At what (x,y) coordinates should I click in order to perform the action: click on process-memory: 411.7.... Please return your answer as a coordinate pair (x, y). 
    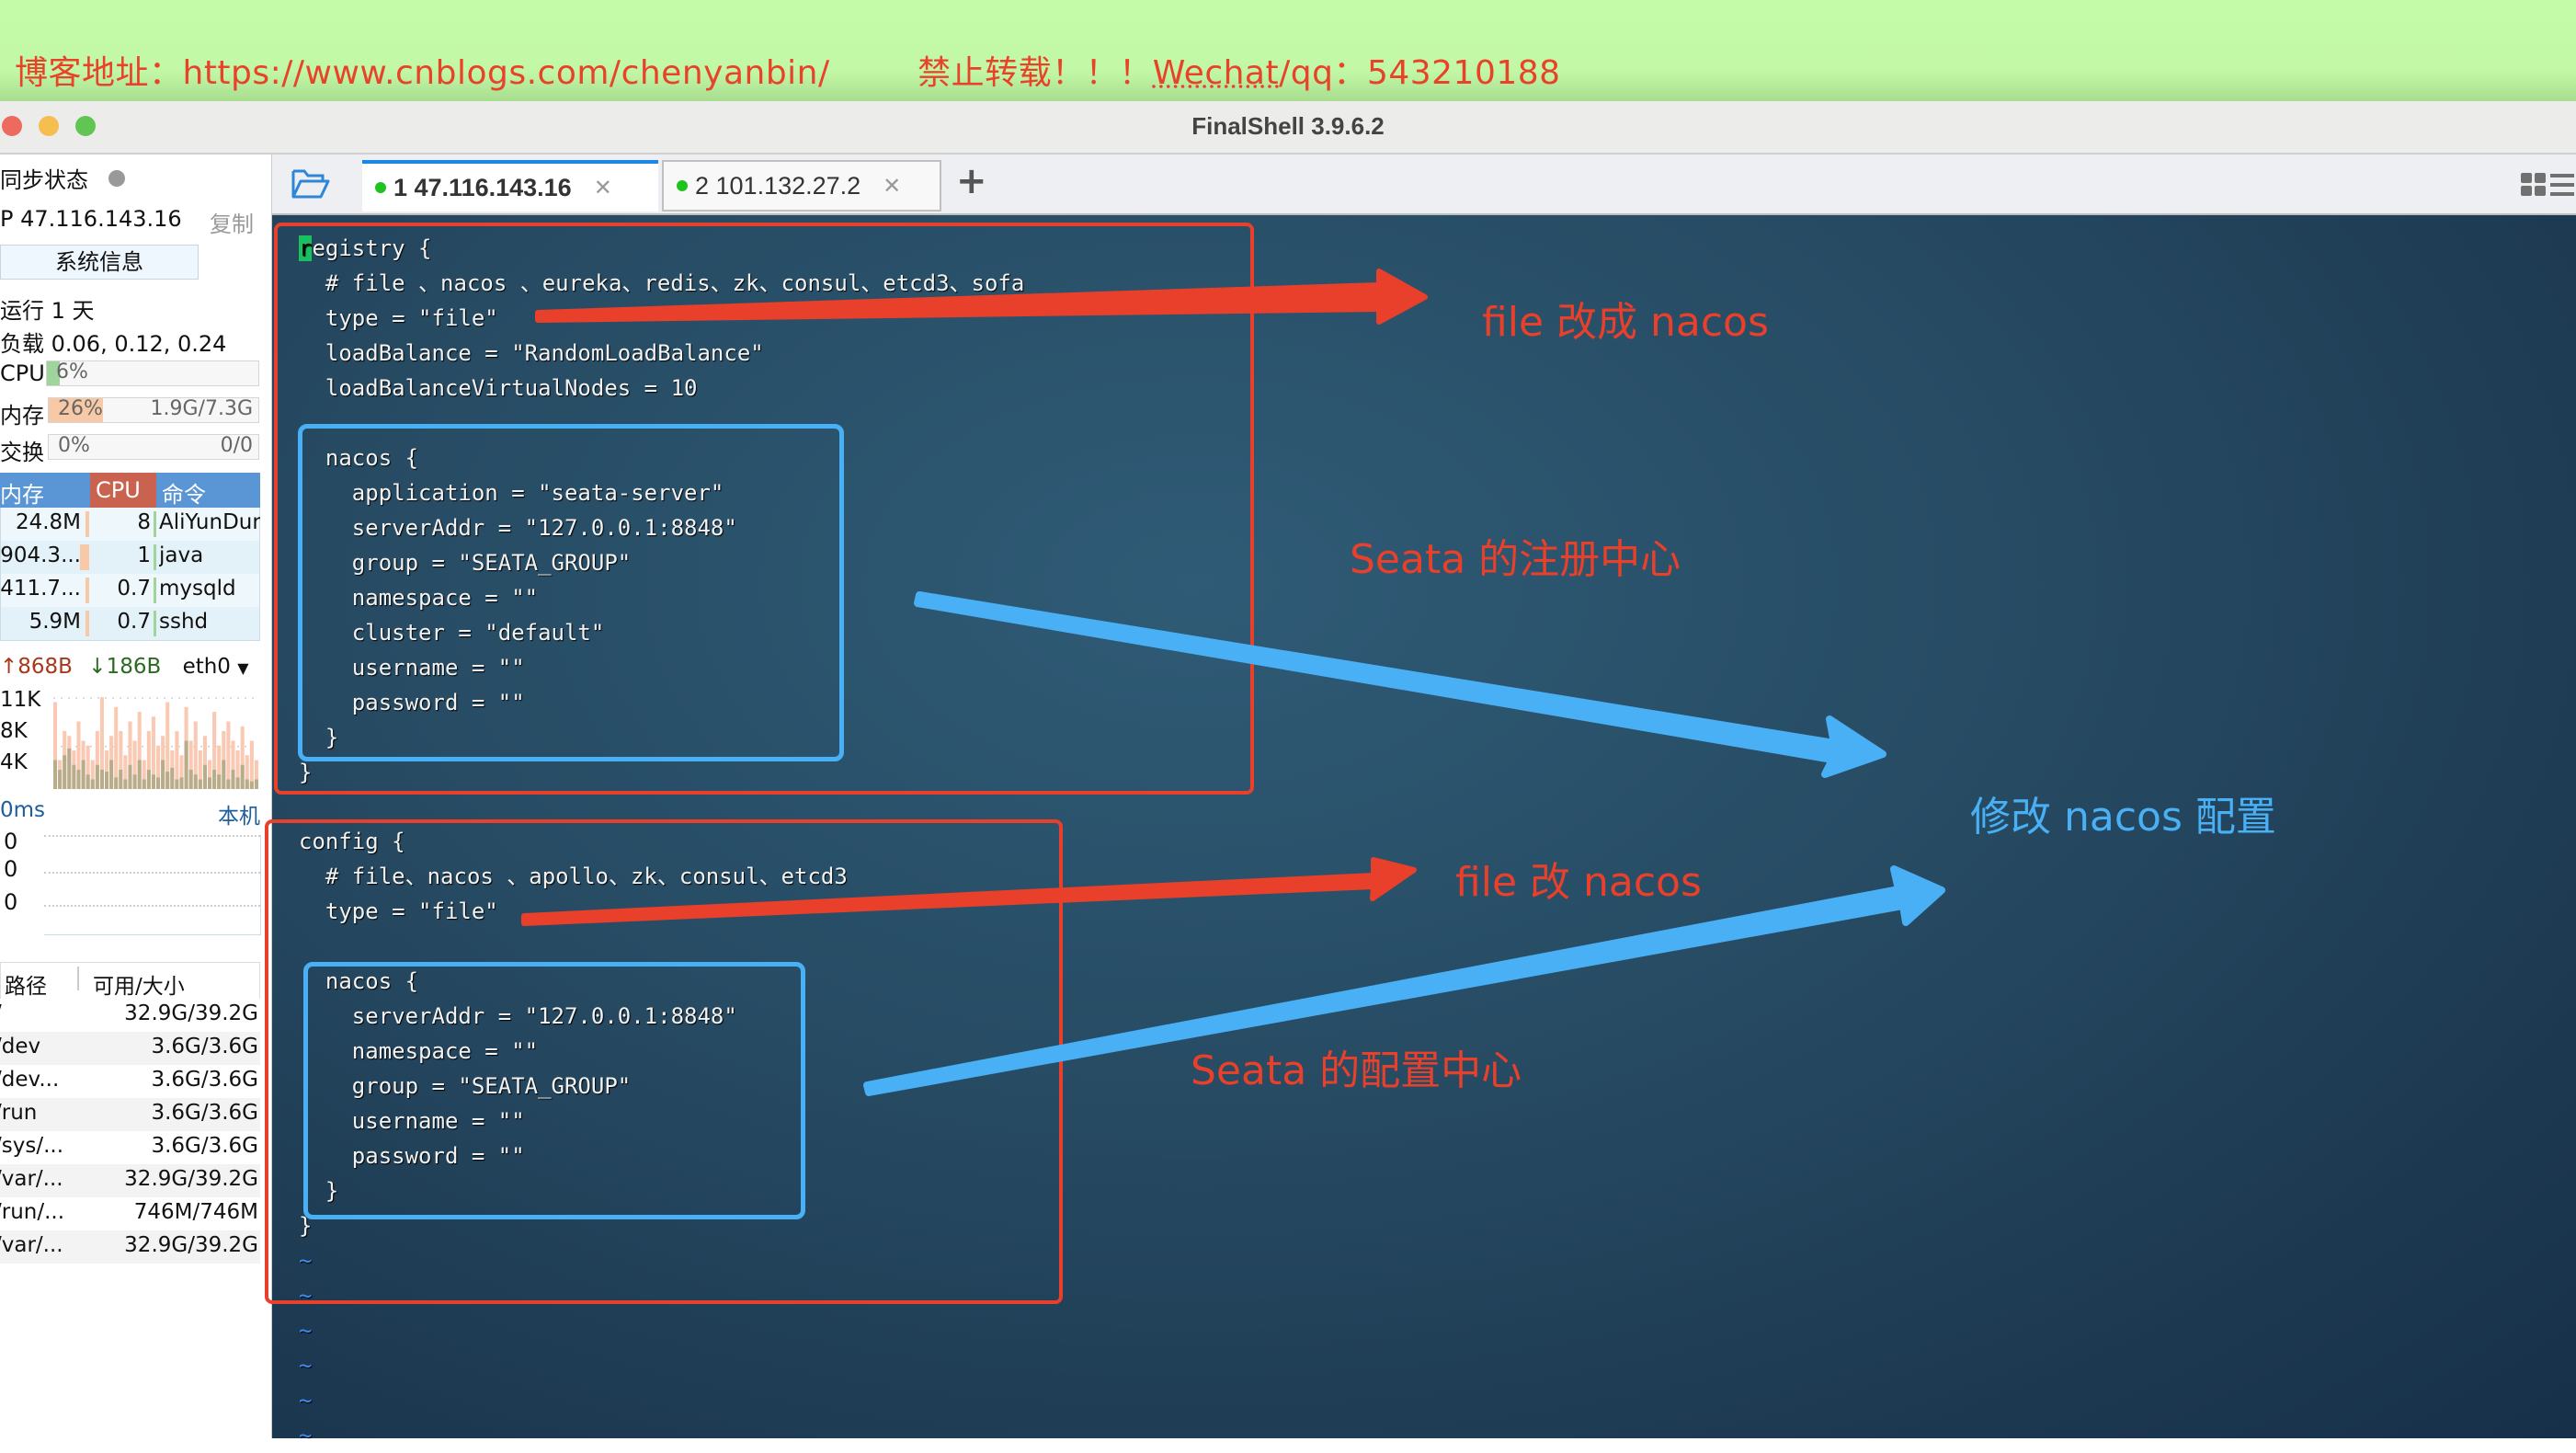
    Looking at the image, I should click on (40, 589).